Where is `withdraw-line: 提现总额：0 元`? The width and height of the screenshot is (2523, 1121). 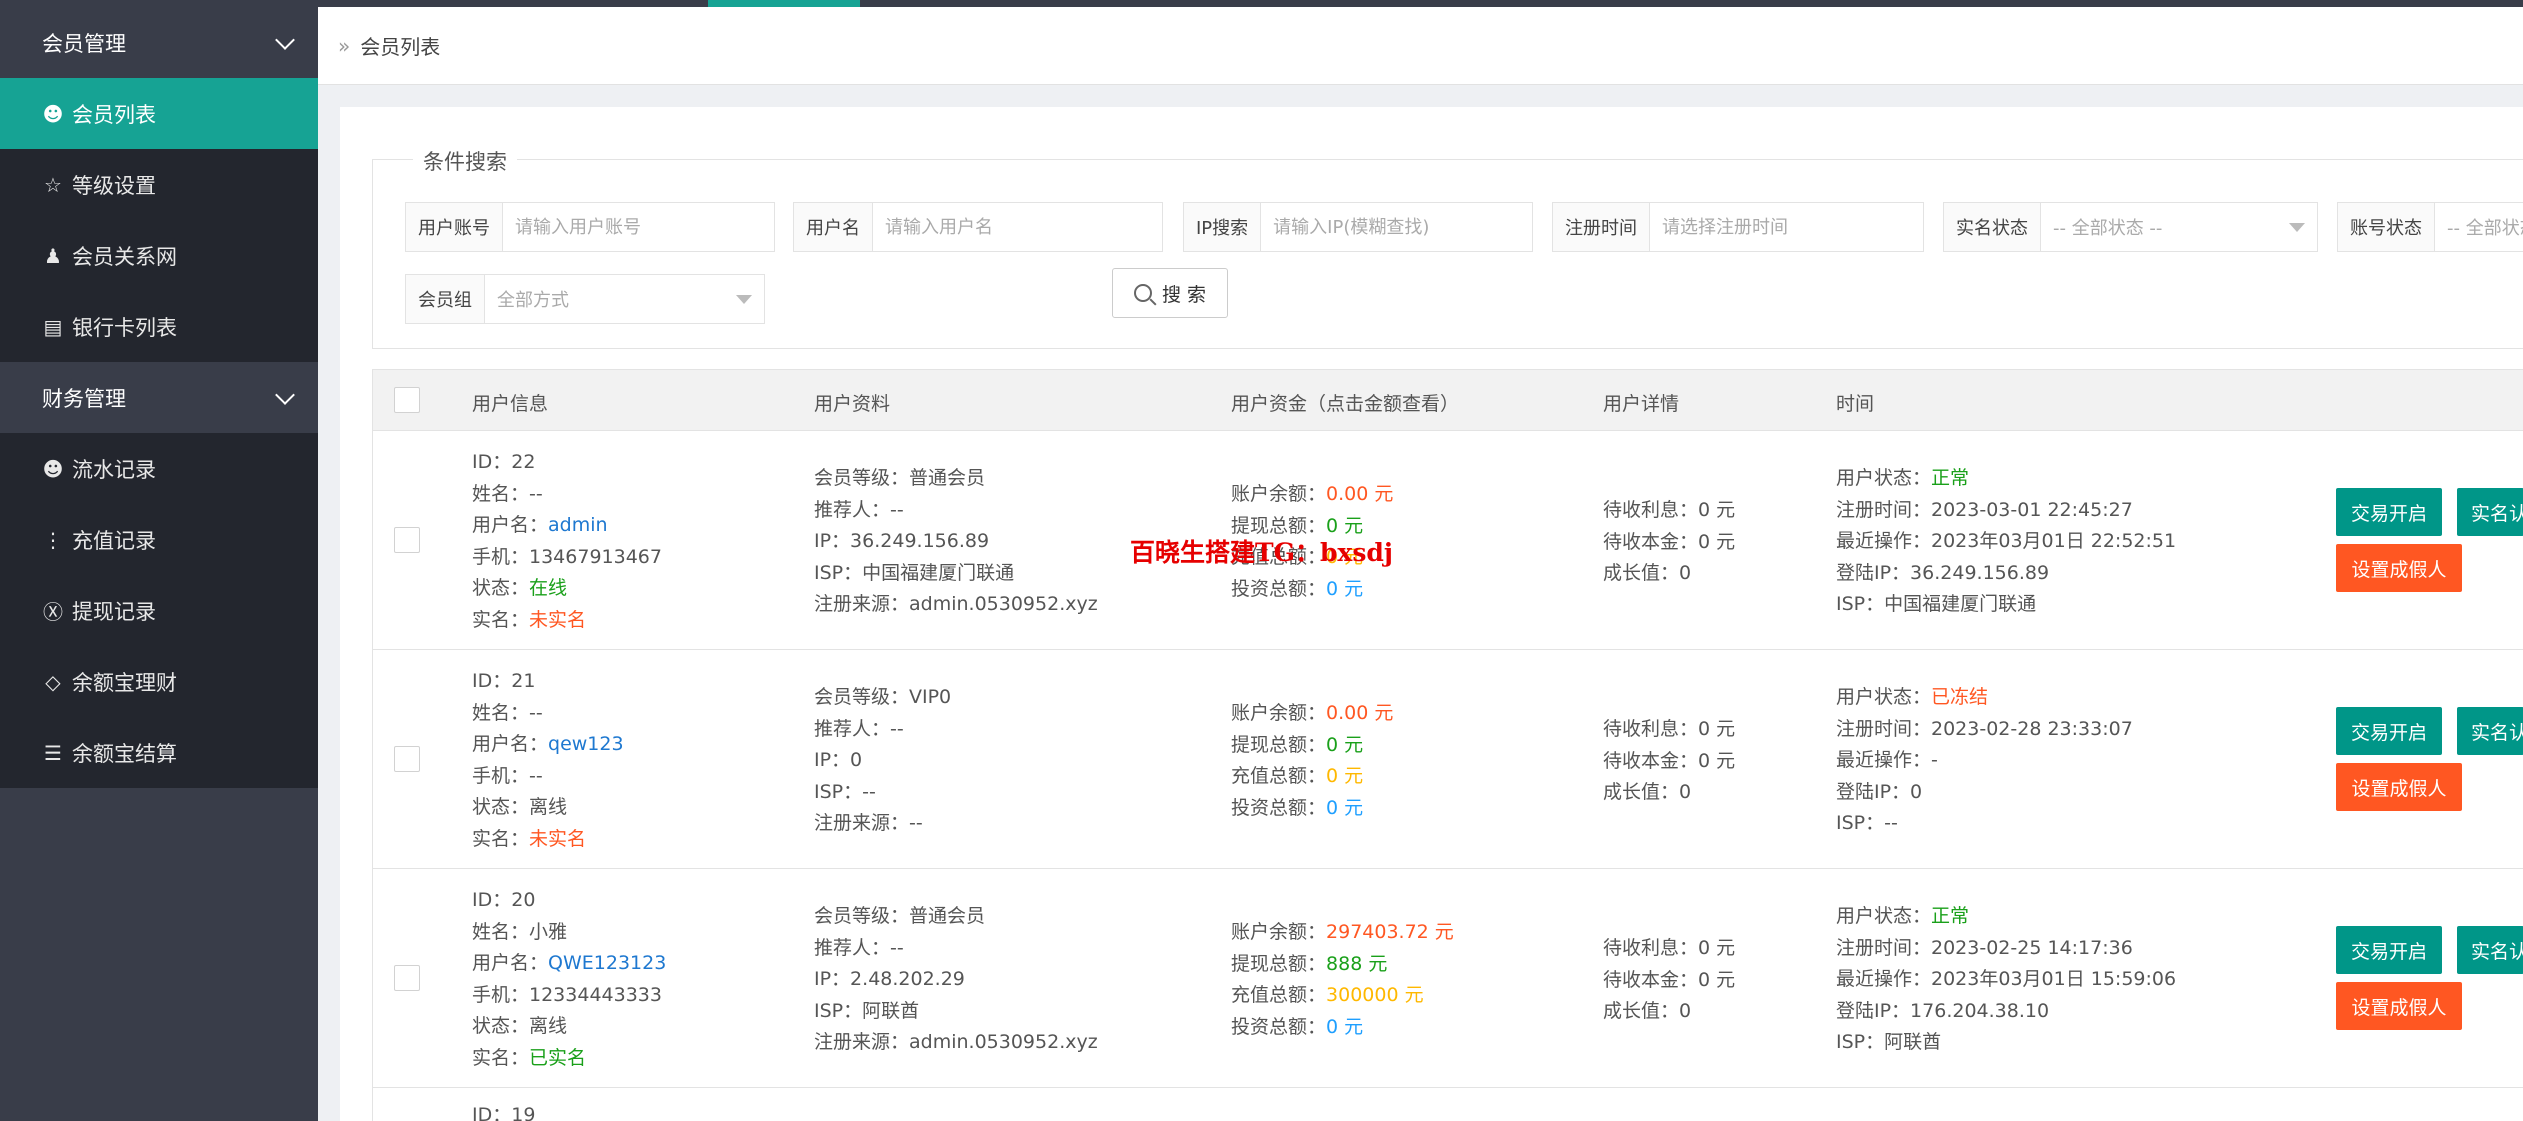
withdraw-line: 提现总额：0 元 is located at coordinates (1312, 746).